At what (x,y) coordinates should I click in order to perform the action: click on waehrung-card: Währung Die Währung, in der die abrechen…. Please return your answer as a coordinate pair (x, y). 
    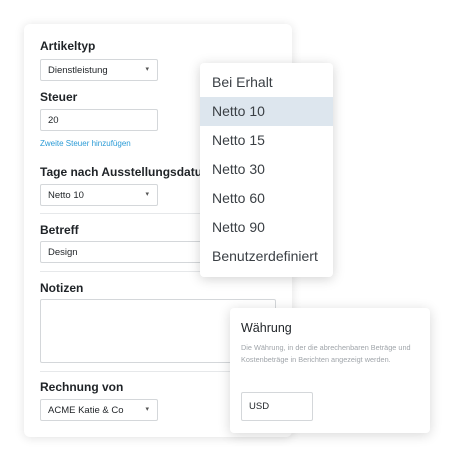
    Looking at the image, I should click on (330, 370).